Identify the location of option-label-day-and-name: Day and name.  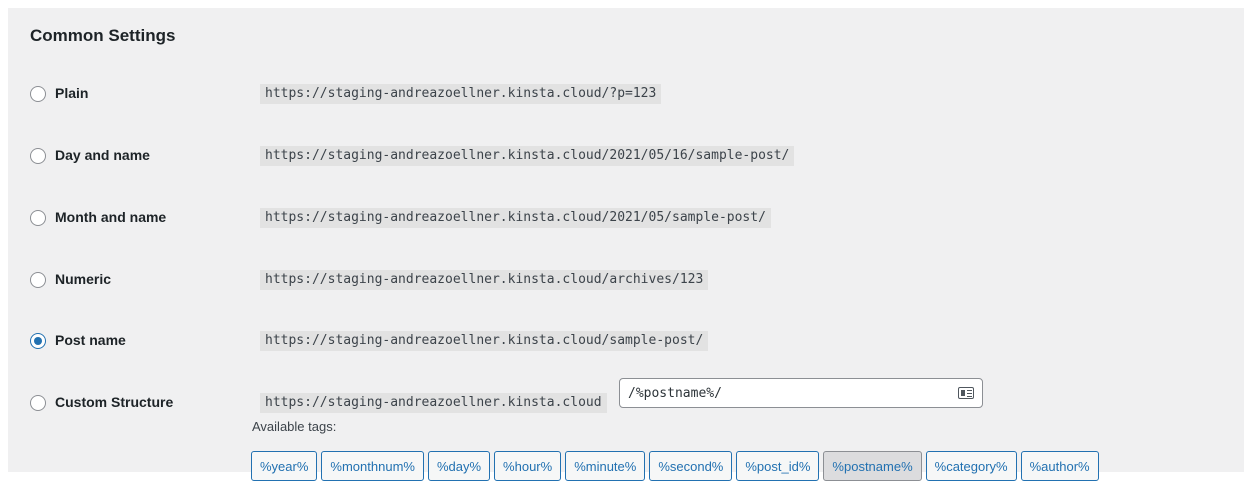
(102, 155).